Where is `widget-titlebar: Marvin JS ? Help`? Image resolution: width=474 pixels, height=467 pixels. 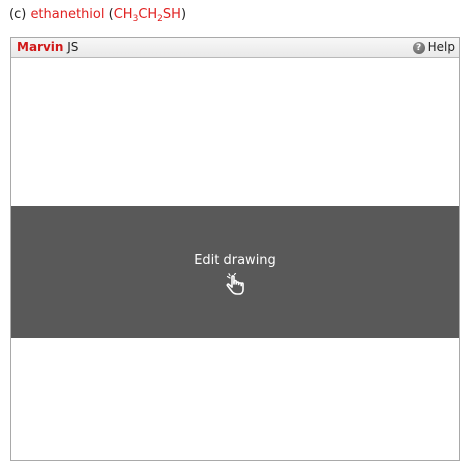
widget-titlebar: Marvin JS ? Help is located at coordinates (235, 48).